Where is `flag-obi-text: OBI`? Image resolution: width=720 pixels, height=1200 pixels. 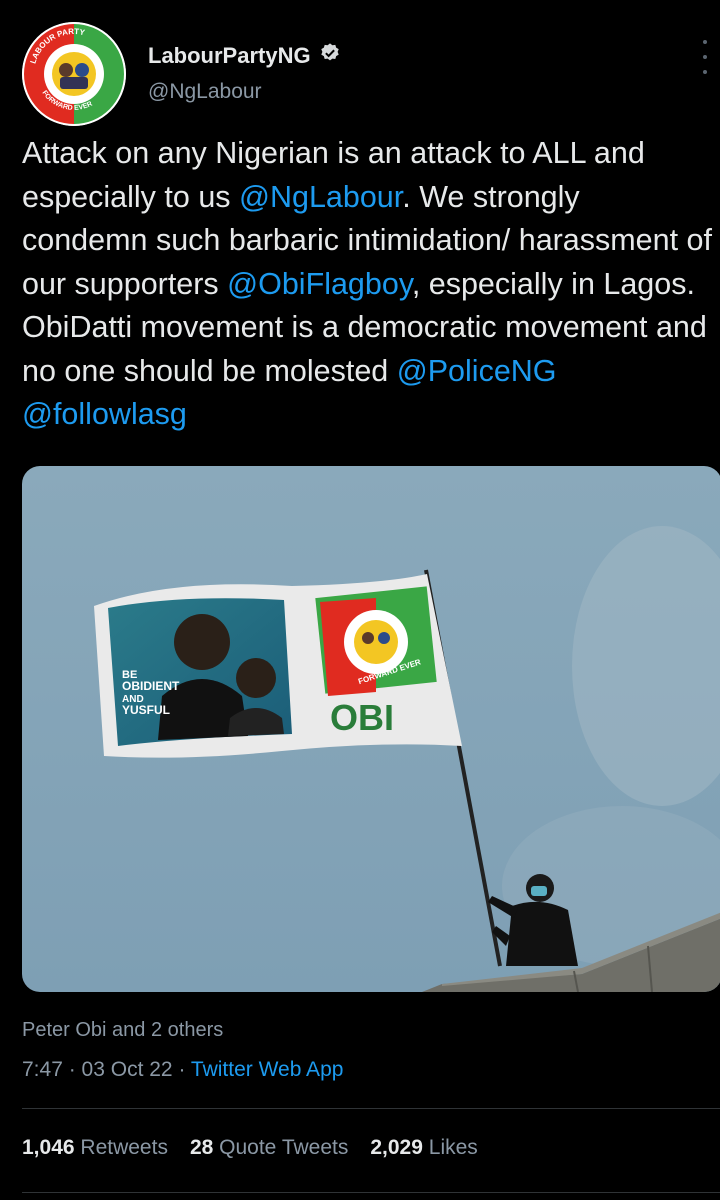
flag-obi-text: OBI is located at coordinates (362, 717).